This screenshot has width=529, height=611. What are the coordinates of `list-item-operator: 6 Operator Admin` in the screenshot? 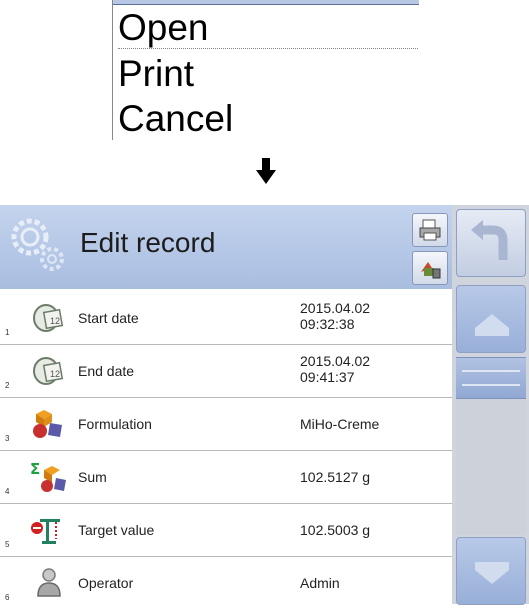 It's located at (226, 583).